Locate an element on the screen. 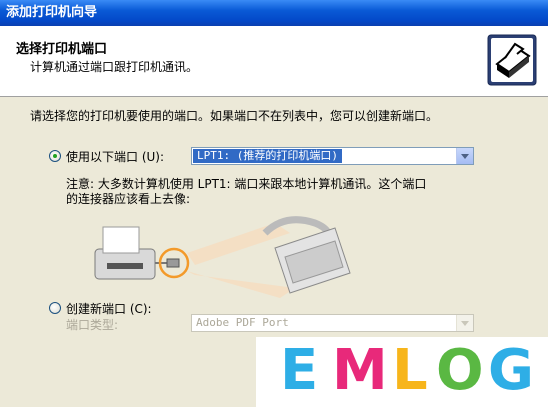 This screenshot has height=407, width=548. watermark-letter: O is located at coordinates (460, 370).